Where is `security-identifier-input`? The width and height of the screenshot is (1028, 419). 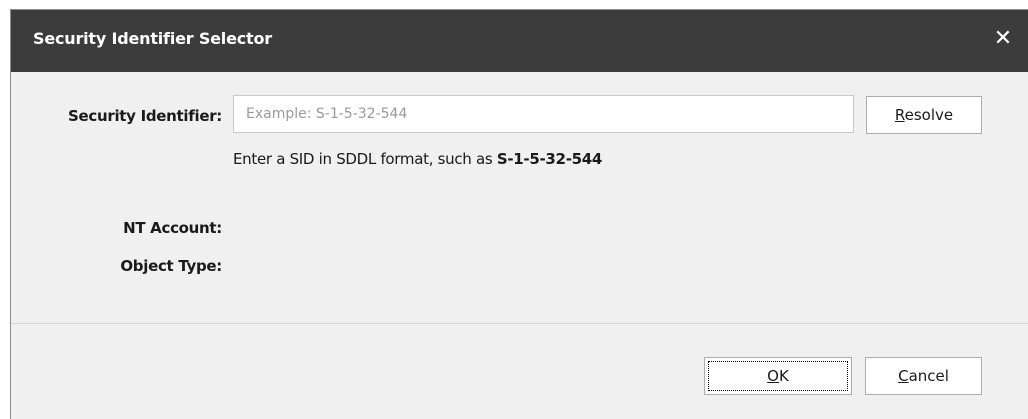 security-identifier-input is located at coordinates (543, 114).